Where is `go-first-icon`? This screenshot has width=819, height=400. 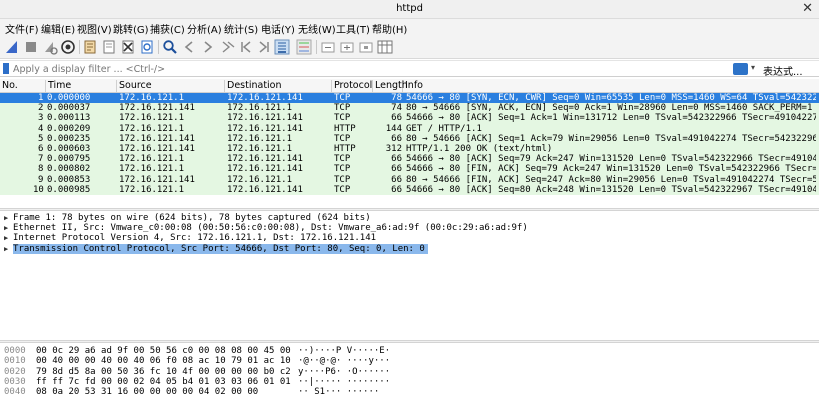 go-first-icon is located at coordinates (246, 47).